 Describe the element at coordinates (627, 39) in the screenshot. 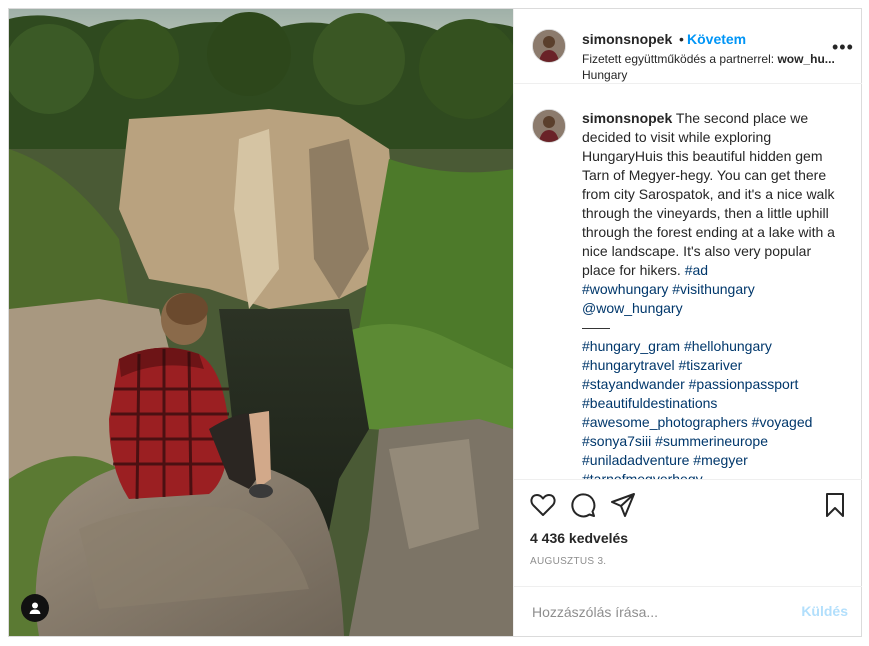

I see `post-username: simonsnopek` at that location.